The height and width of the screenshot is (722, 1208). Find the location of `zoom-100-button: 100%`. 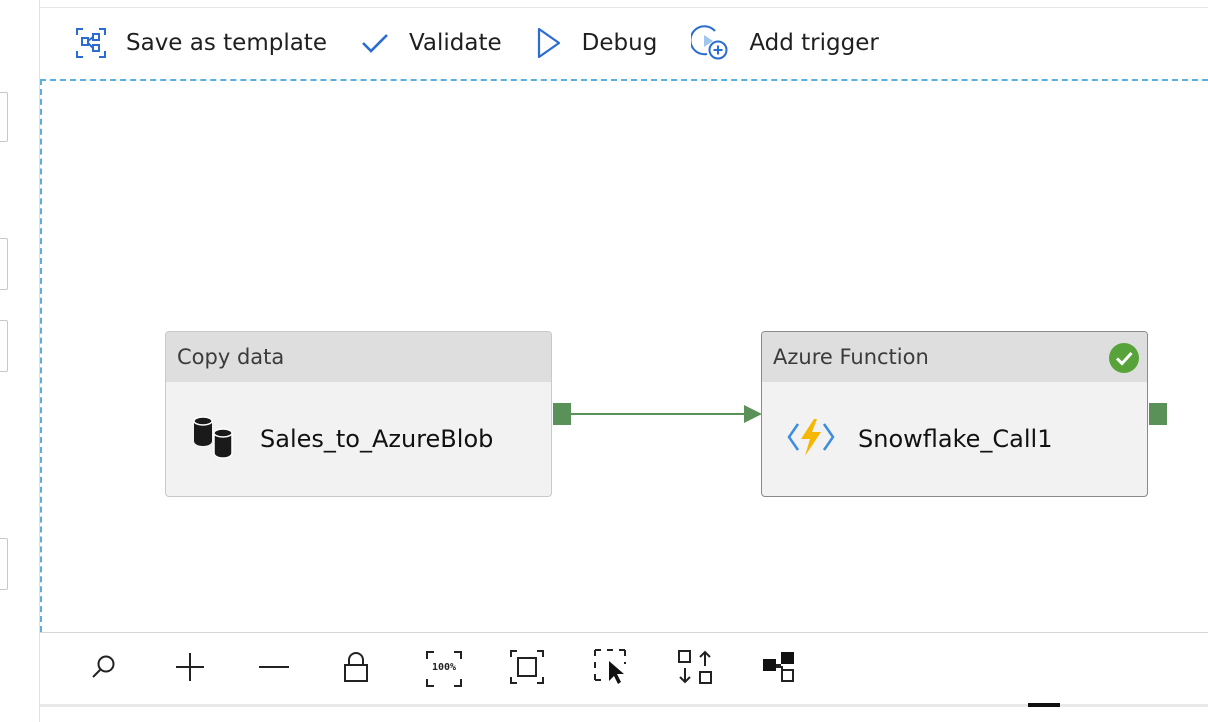

zoom-100-button: 100% is located at coordinates (468, 669).